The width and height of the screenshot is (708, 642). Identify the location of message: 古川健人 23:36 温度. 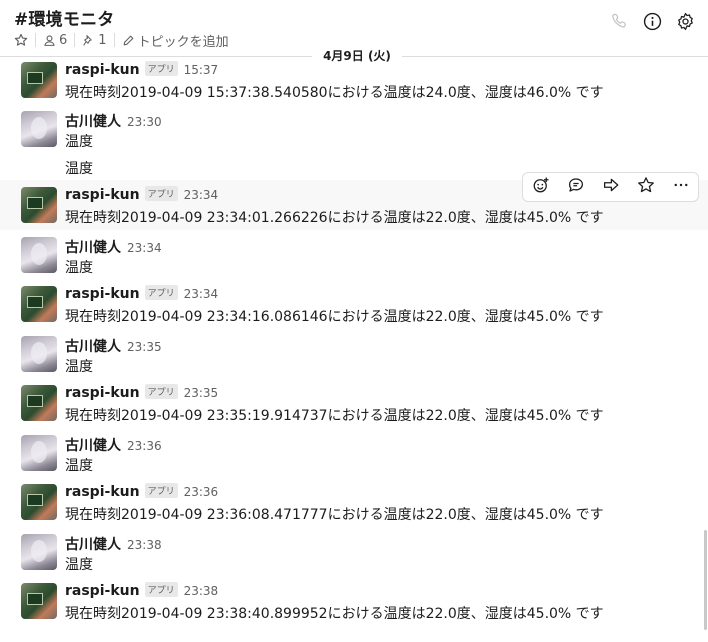
(354, 453).